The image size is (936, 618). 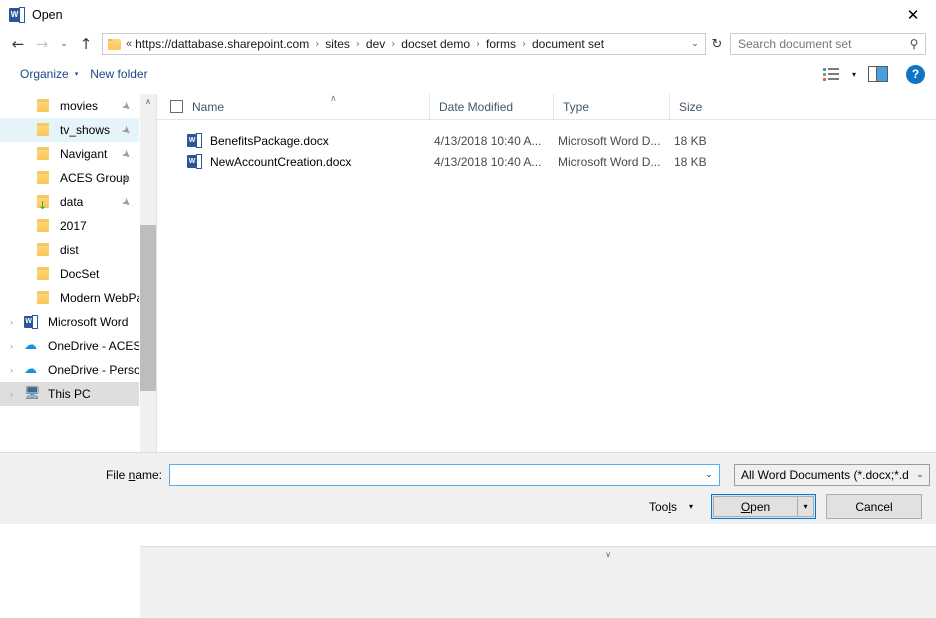 What do you see at coordinates (468, 15) in the screenshot?
I see `title-bar: W Open ✕` at bounding box center [468, 15].